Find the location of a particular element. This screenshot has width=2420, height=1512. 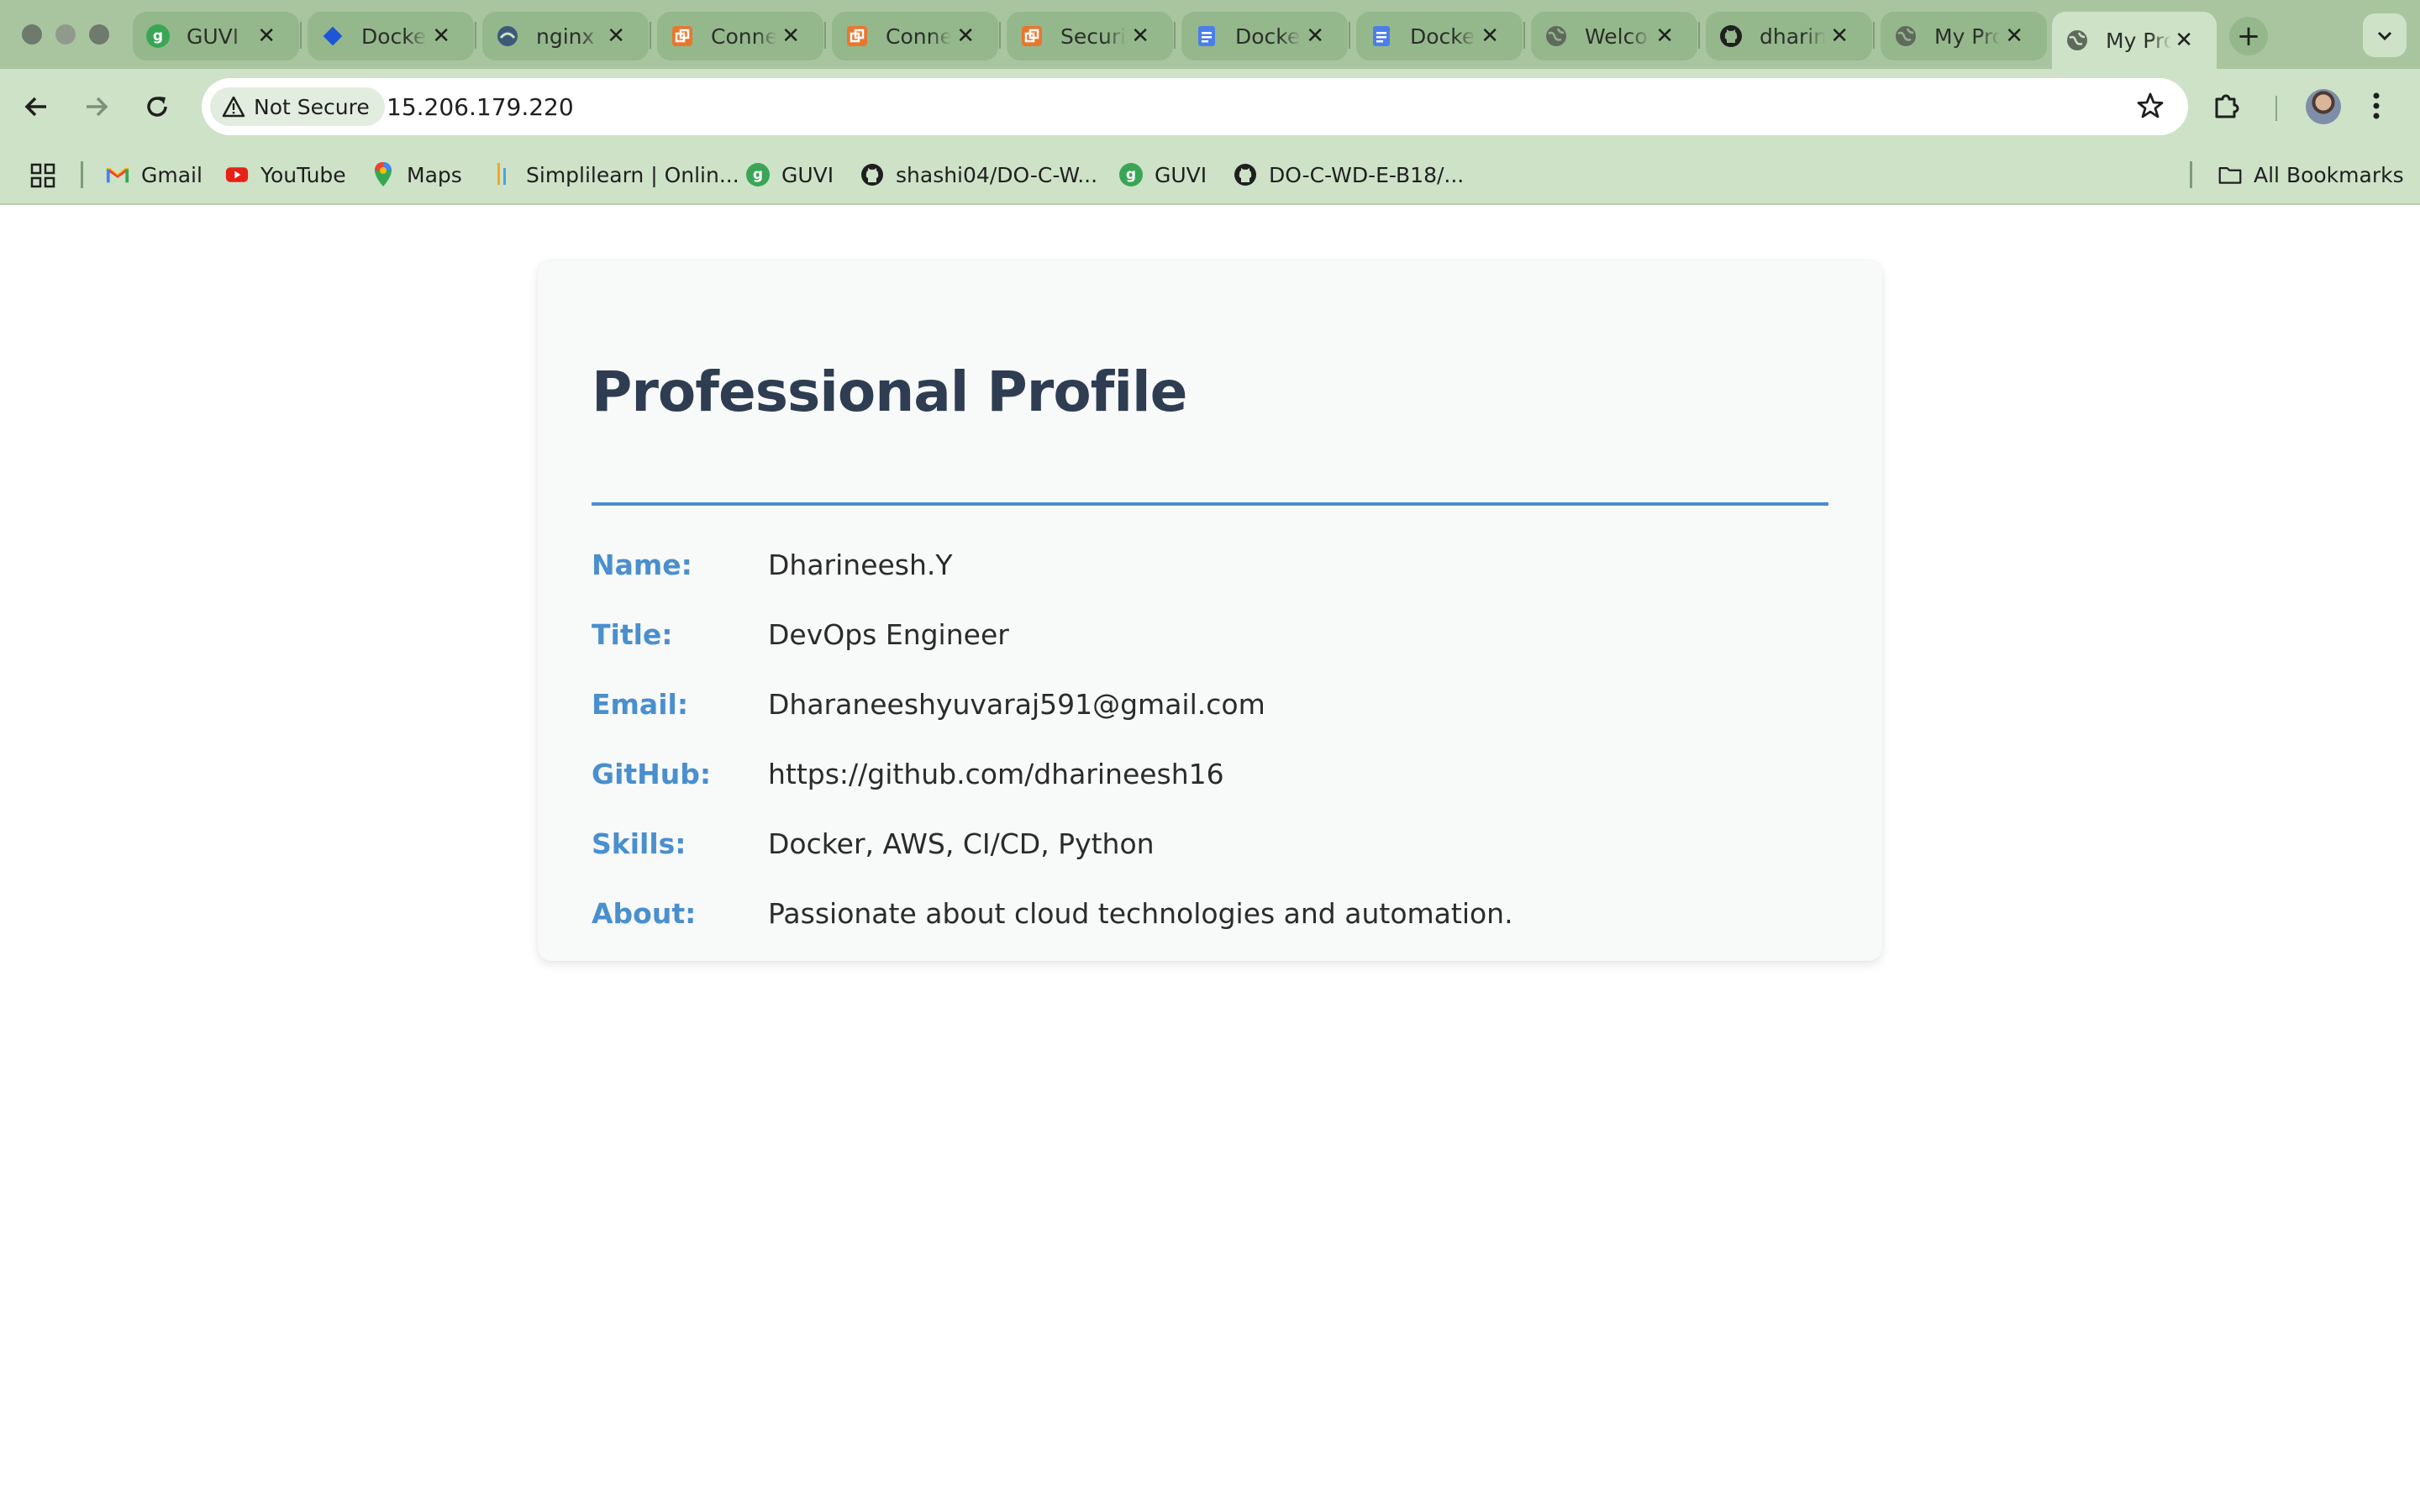

warning-icon is located at coordinates (233, 107).